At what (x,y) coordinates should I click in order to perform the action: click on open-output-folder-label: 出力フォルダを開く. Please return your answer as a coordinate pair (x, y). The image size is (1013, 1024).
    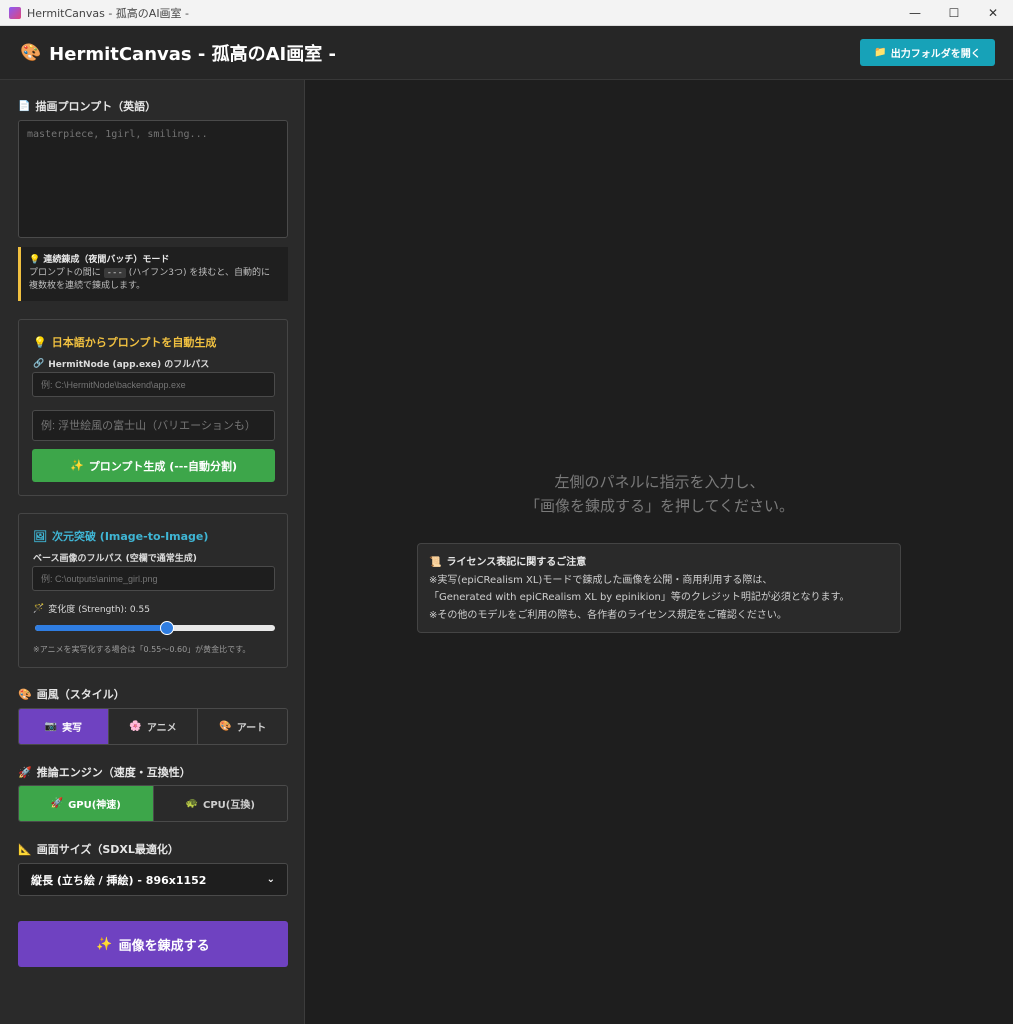
    Looking at the image, I should click on (935, 54).